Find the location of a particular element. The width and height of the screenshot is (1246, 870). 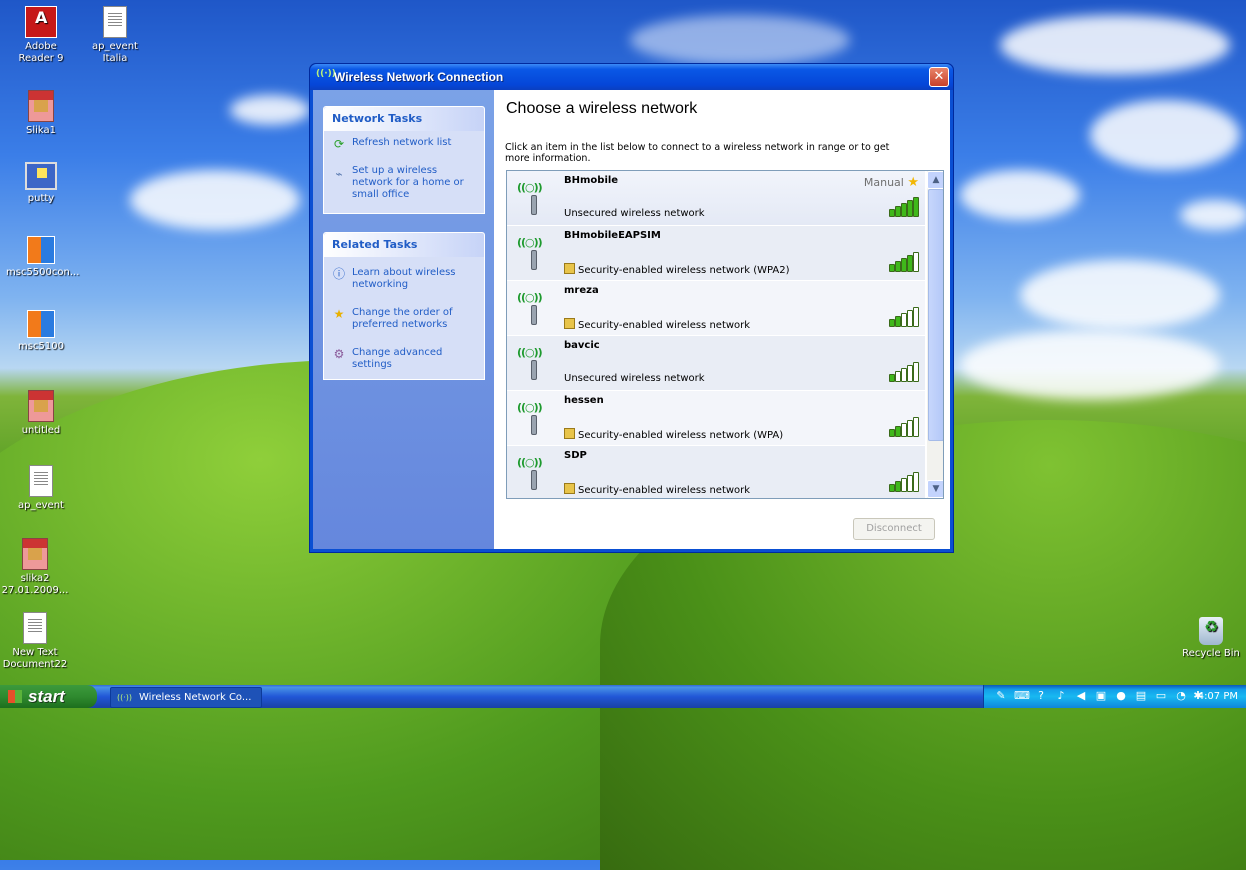

manual-label: Manual ★ is located at coordinates (891, 182).